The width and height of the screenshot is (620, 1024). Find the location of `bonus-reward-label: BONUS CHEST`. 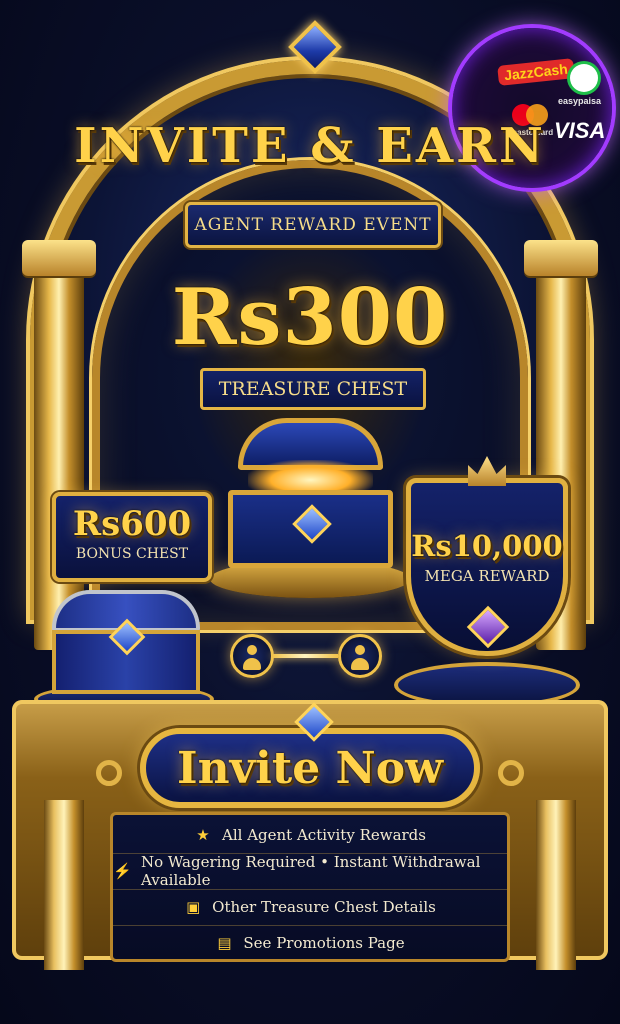

bonus-reward-label: BONUS CHEST is located at coordinates (132, 554).